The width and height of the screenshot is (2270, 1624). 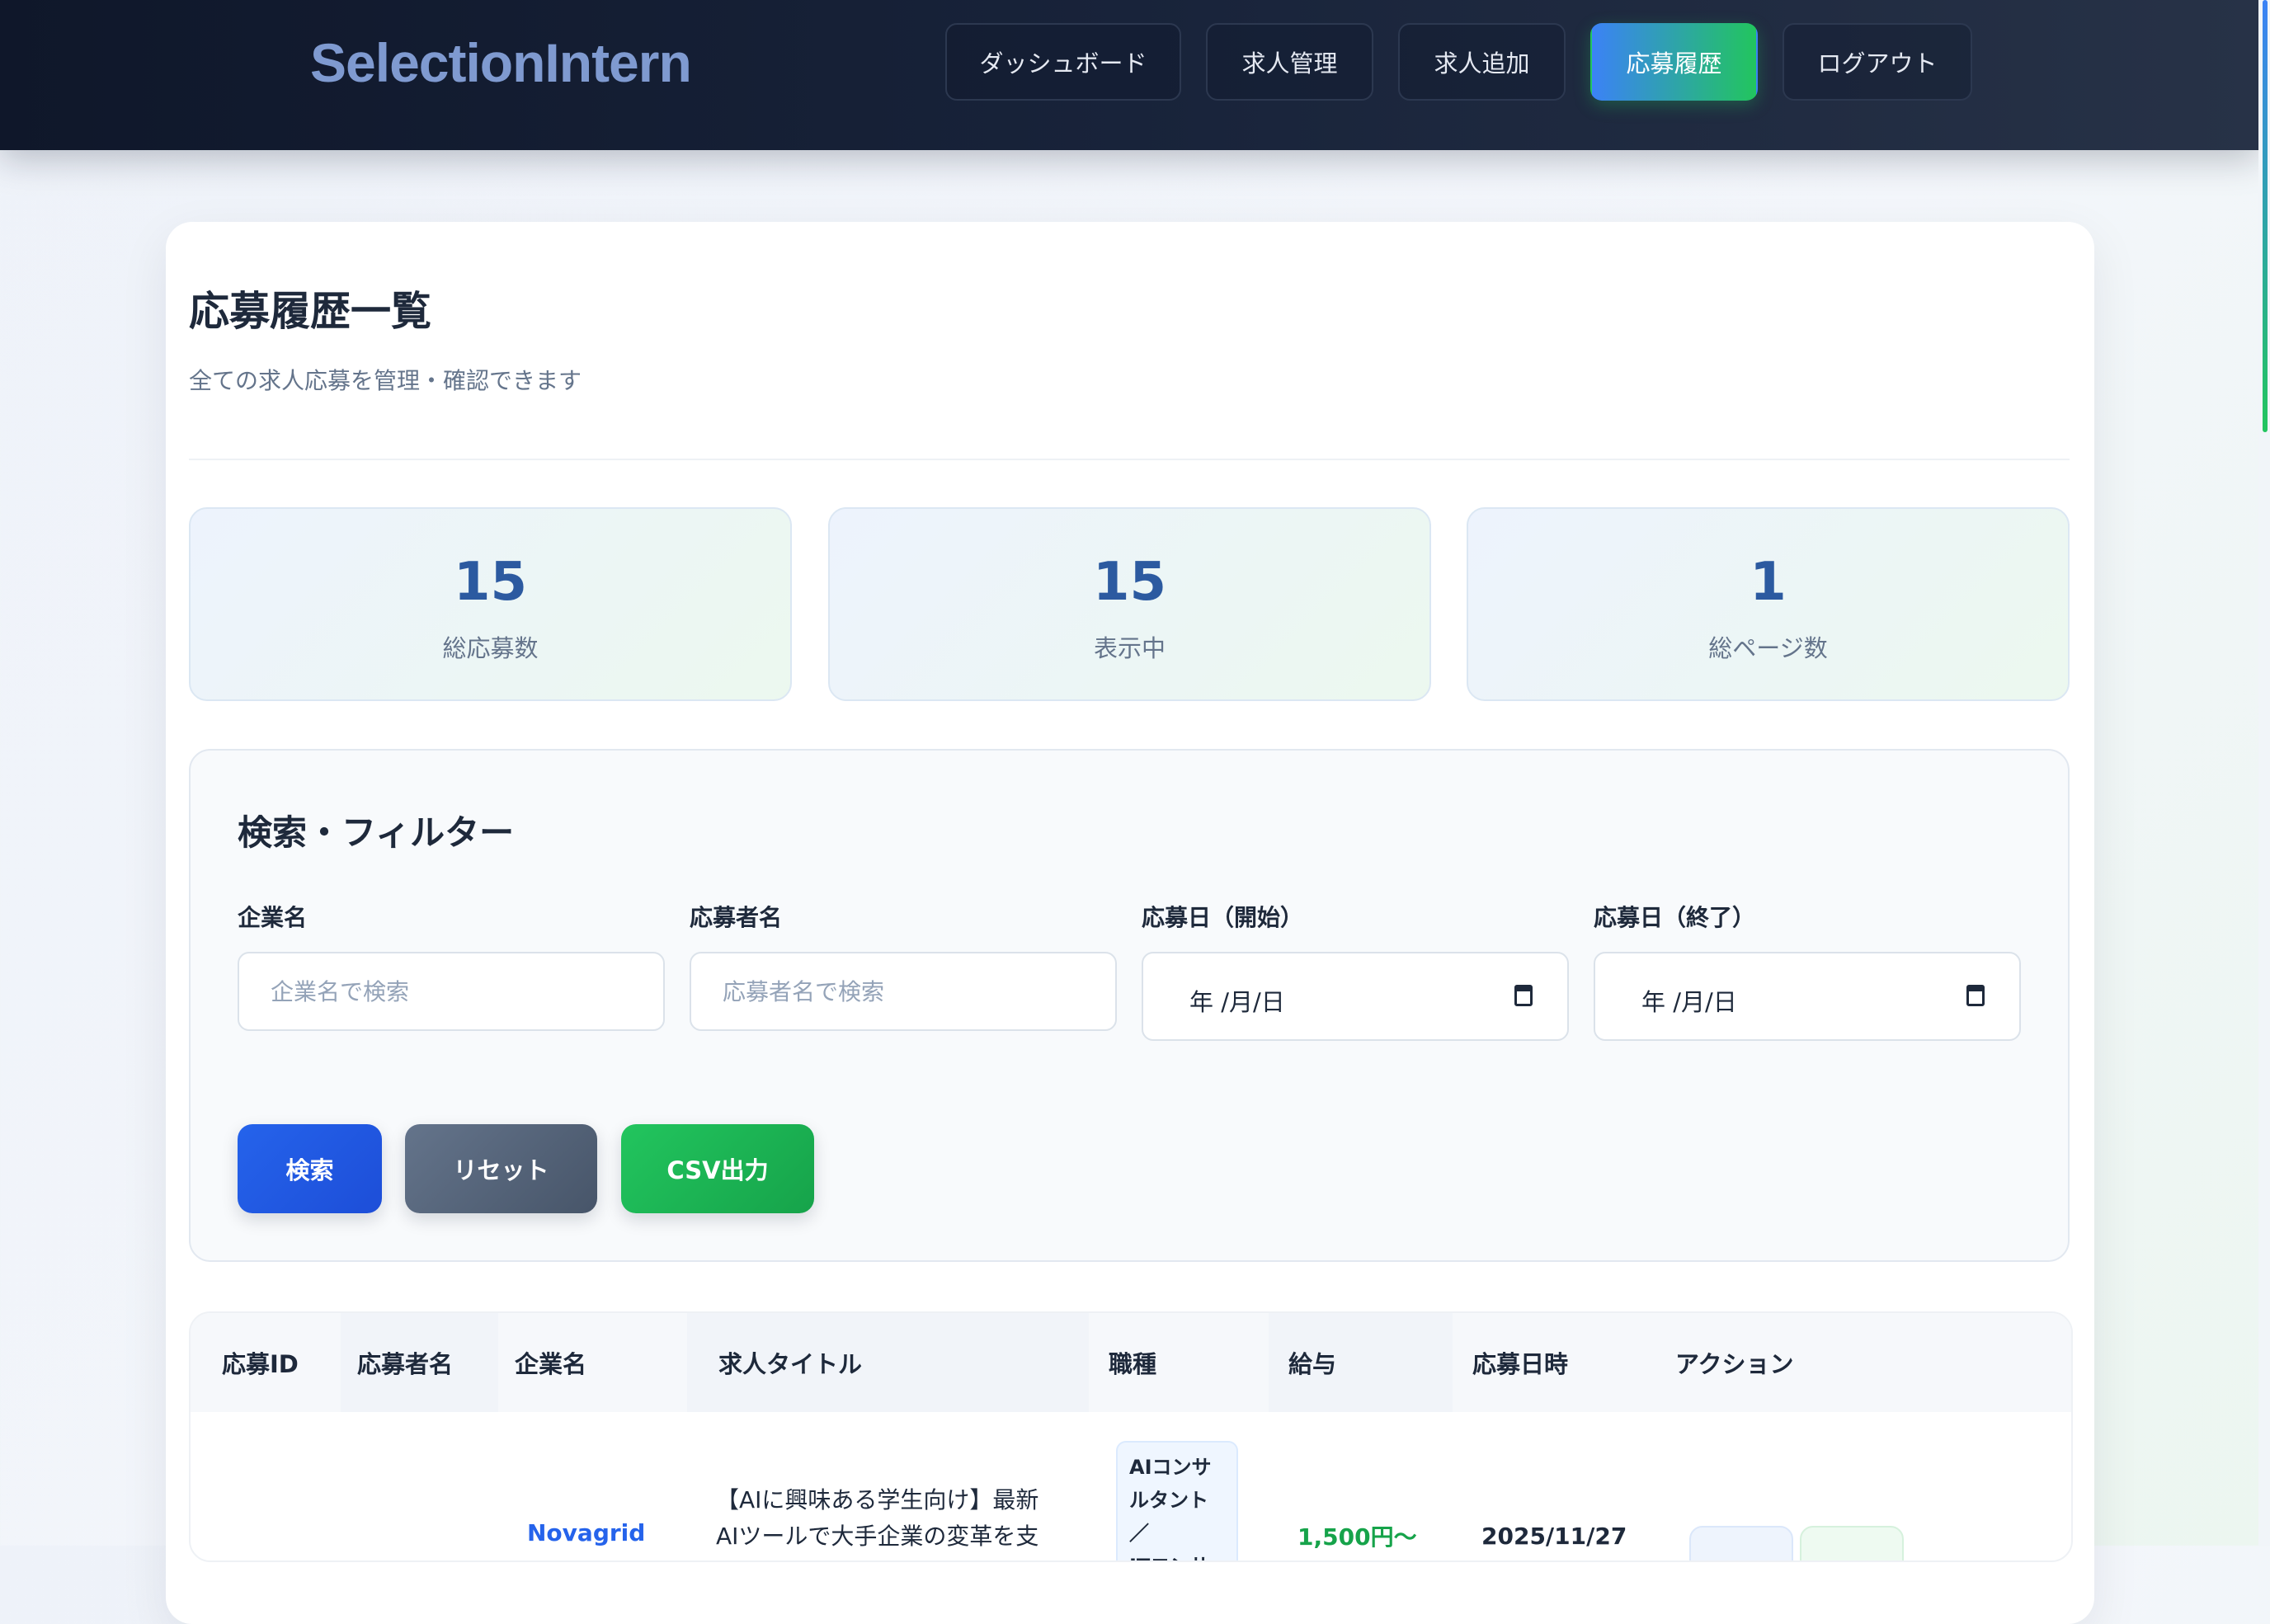 What do you see at coordinates (310, 1169) in the screenshot?
I see `search-button: 検索` at bounding box center [310, 1169].